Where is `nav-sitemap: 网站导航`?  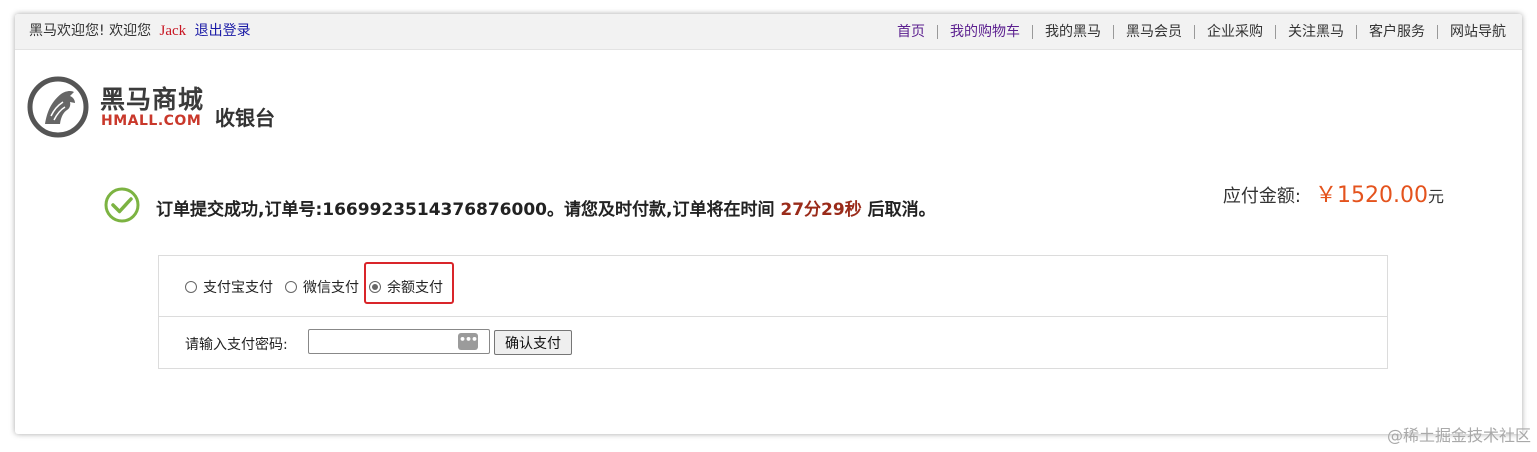
nav-sitemap: 网站导航 is located at coordinates (1477, 32).